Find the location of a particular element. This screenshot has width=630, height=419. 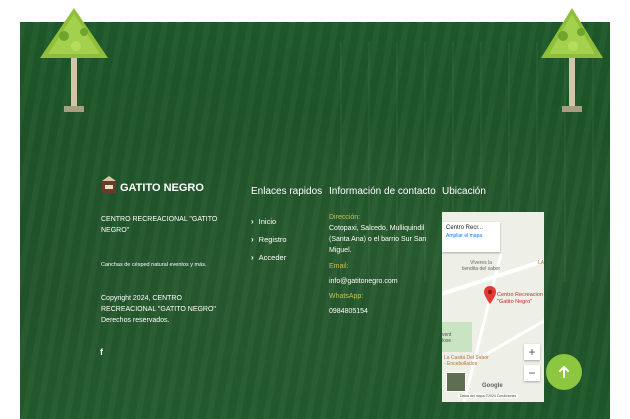

map-label-viveres: Viveres la tiendita del sabor is located at coordinates (481, 266).